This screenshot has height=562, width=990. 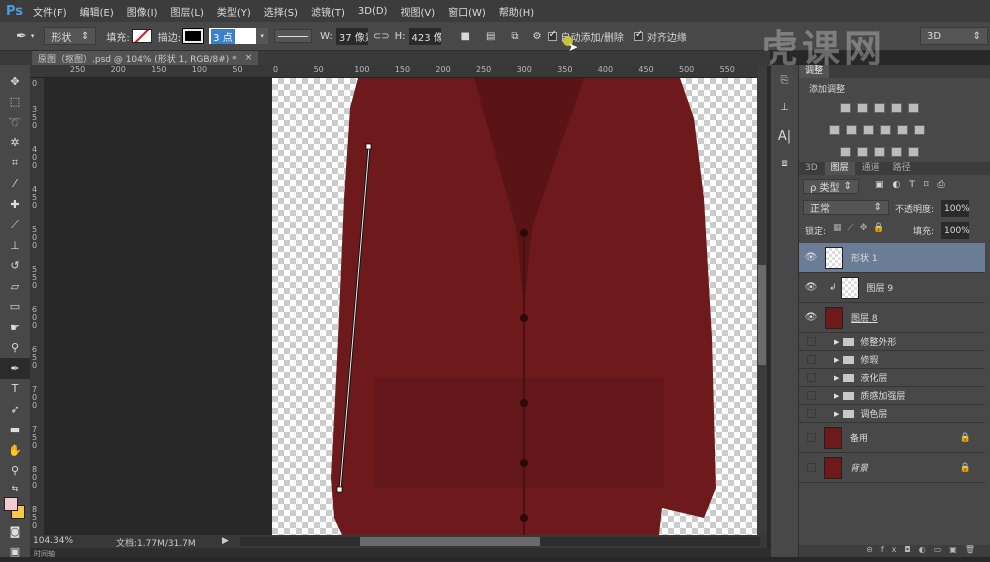 What do you see at coordinates (15, 552) in the screenshot?
I see `screen-mode-icon: ▣` at bounding box center [15, 552].